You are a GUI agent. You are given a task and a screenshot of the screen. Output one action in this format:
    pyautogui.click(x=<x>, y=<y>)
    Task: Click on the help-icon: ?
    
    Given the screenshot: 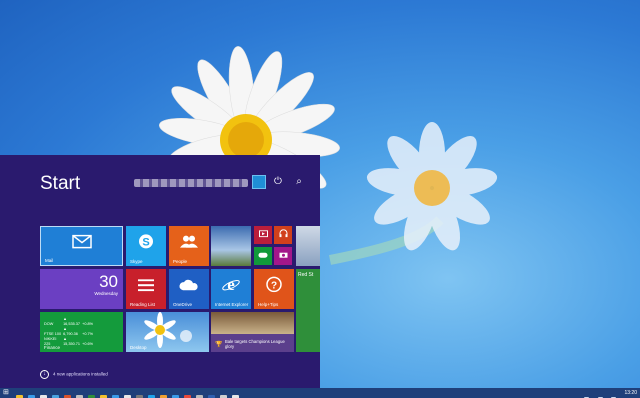 What is the action you would take?
    pyautogui.click(x=274, y=286)
    